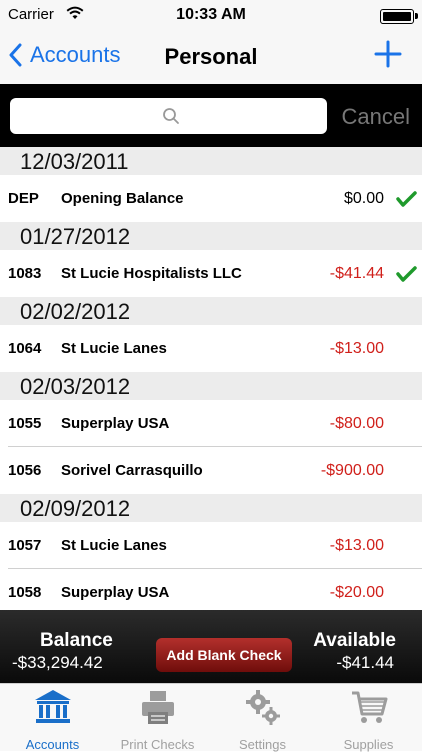 This screenshot has height=752, width=422. Describe the element at coordinates (211, 592) in the screenshot. I see `transaction-row: 1058 Superplay USA -$20.00` at that location.